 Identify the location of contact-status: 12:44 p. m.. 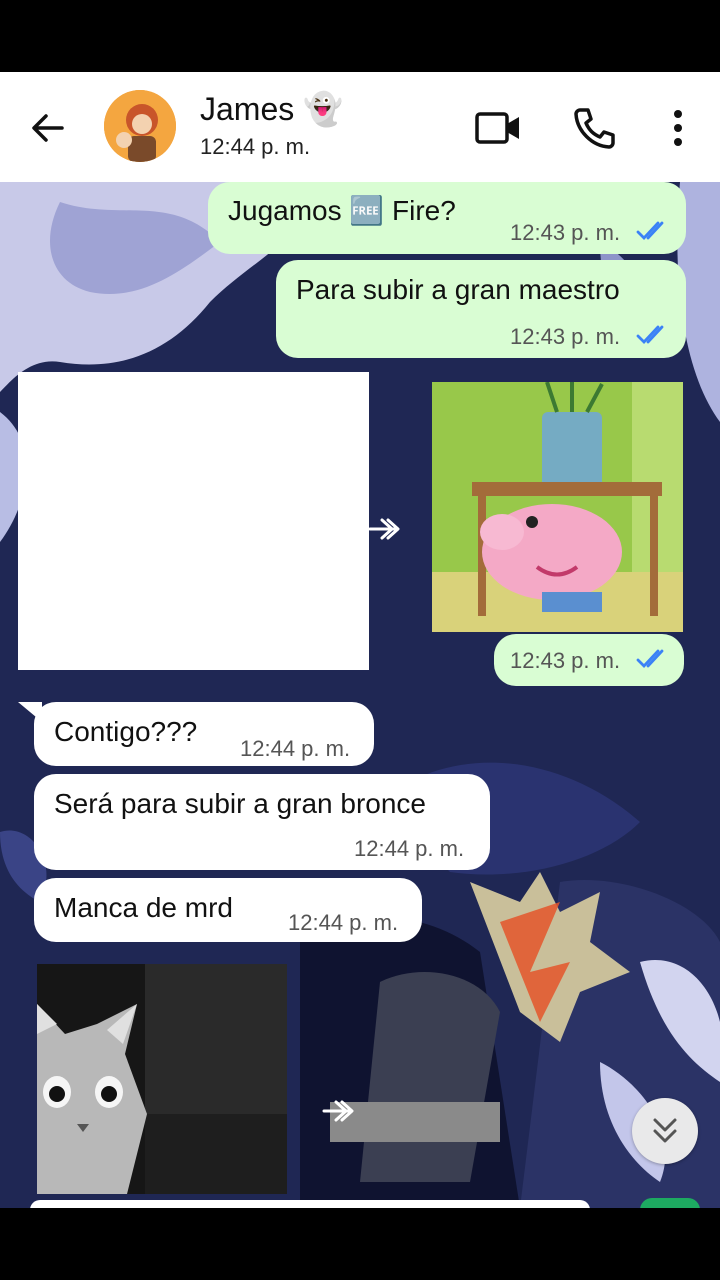
(255, 146).